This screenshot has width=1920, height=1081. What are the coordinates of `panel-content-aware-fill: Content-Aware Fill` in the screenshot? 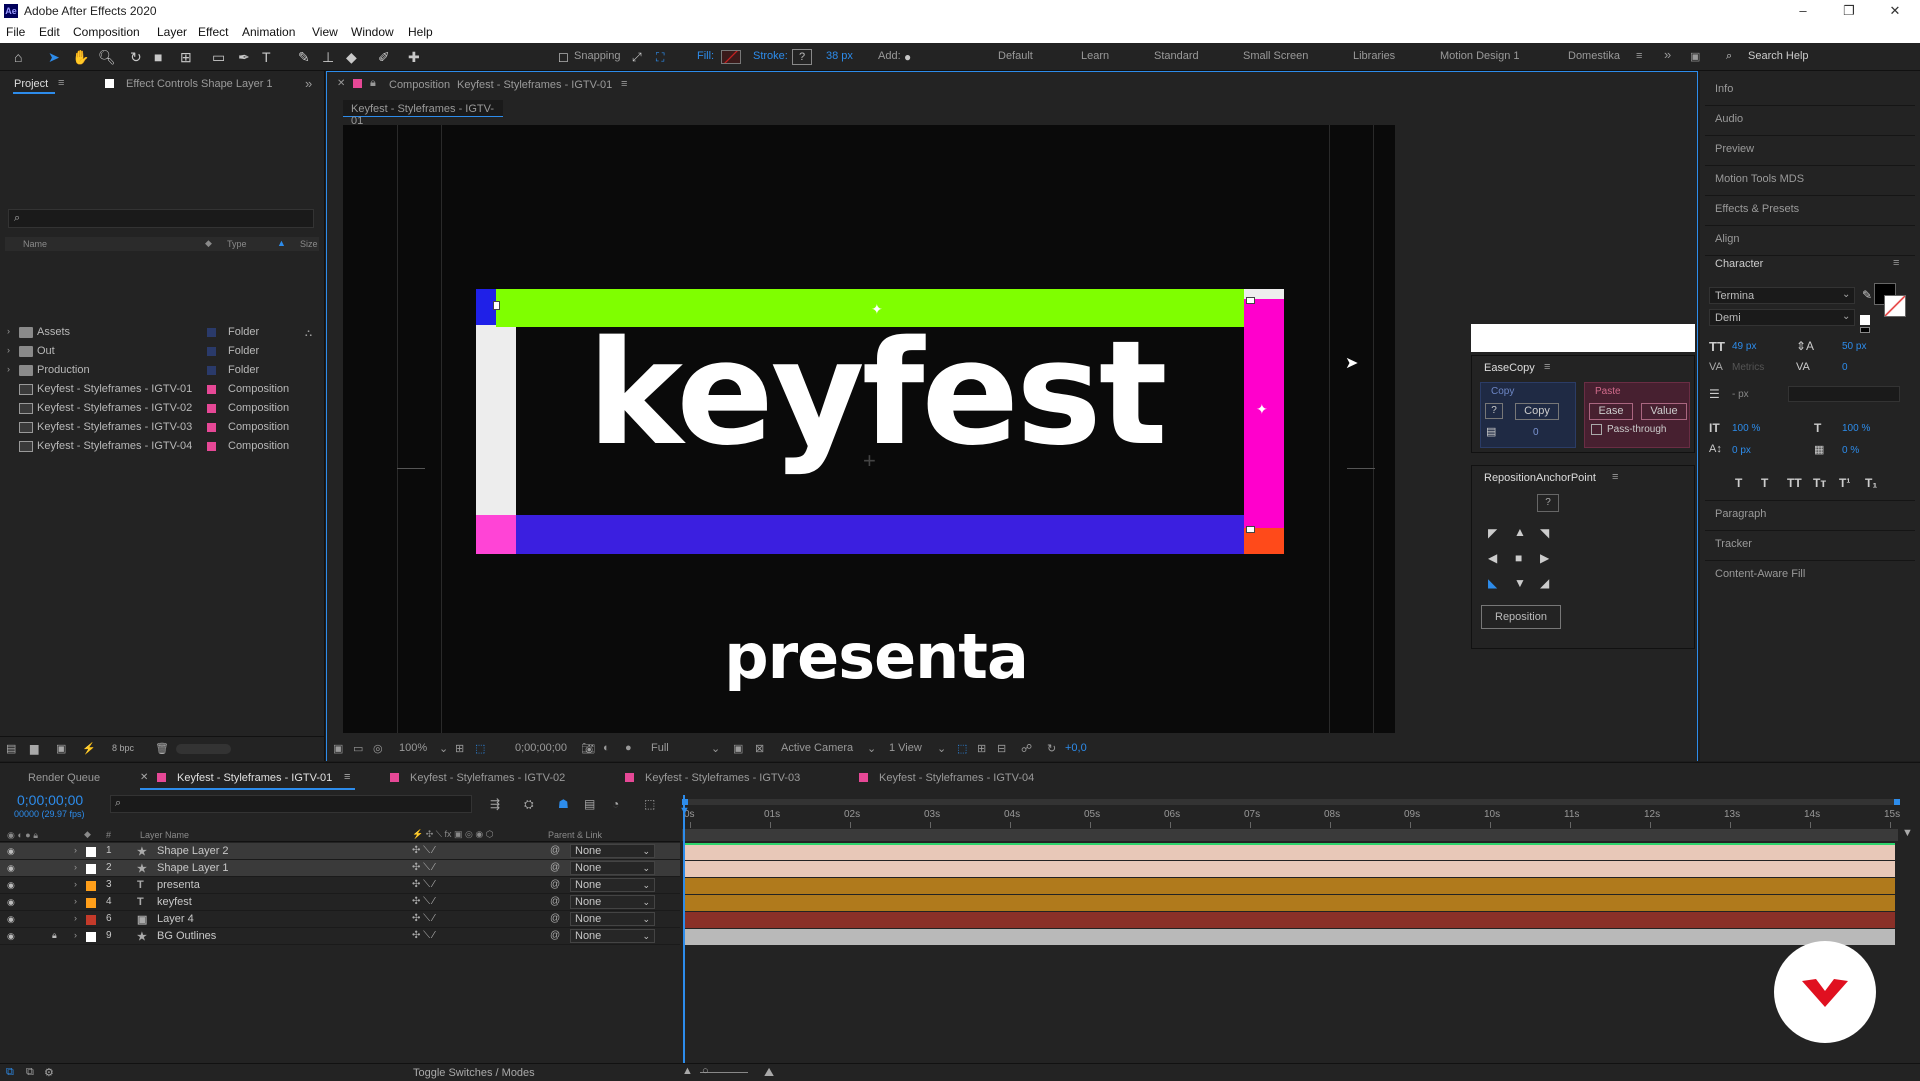 It's located at (1760, 574).